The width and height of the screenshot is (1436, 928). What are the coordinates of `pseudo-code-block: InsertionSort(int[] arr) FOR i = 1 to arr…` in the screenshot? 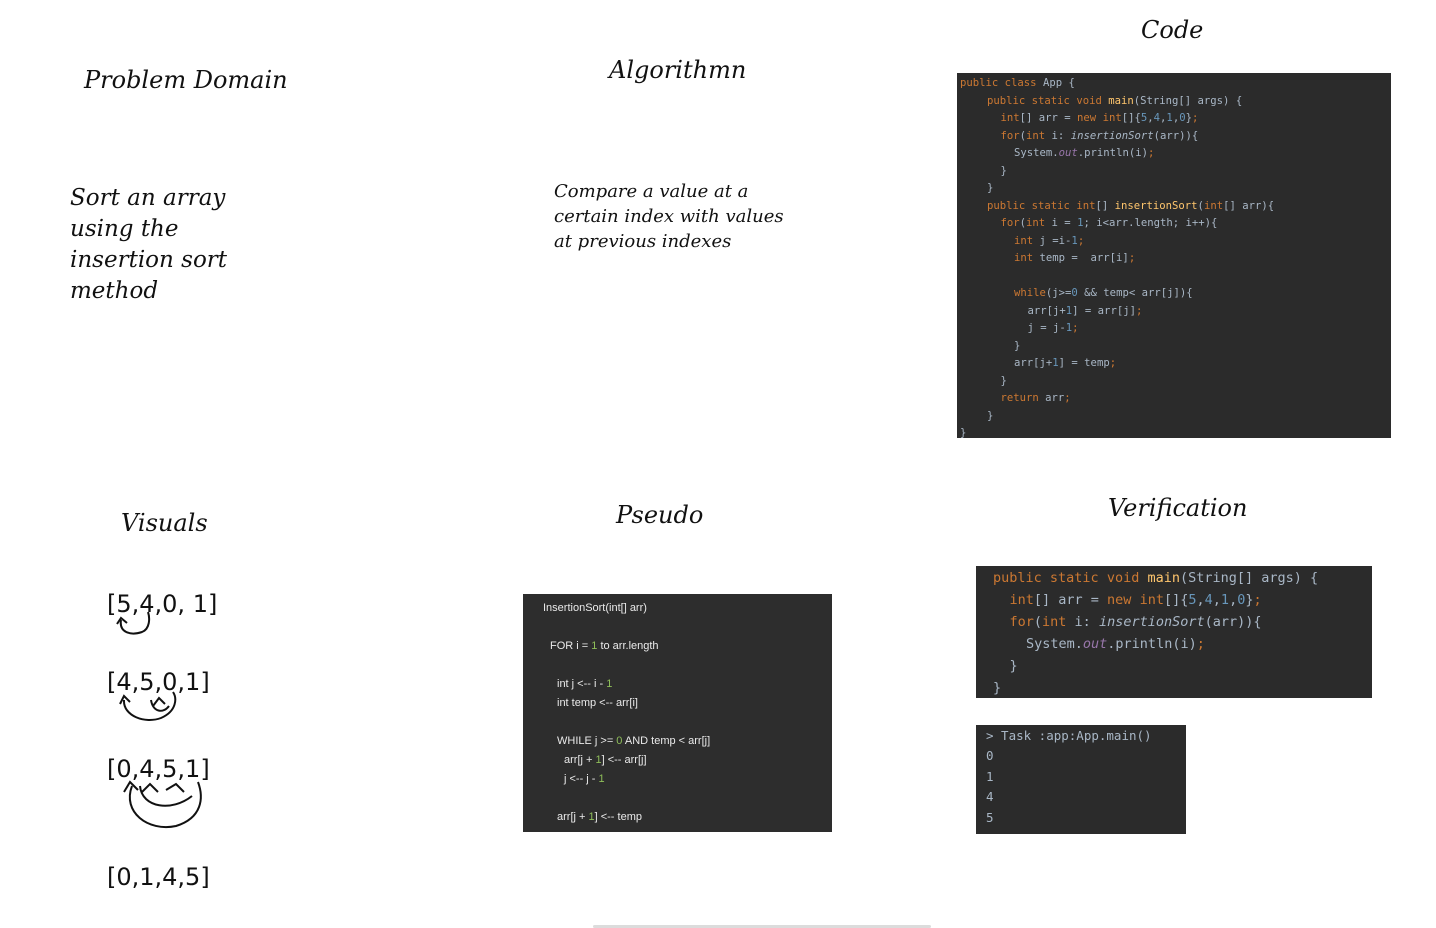 It's located at (677, 713).